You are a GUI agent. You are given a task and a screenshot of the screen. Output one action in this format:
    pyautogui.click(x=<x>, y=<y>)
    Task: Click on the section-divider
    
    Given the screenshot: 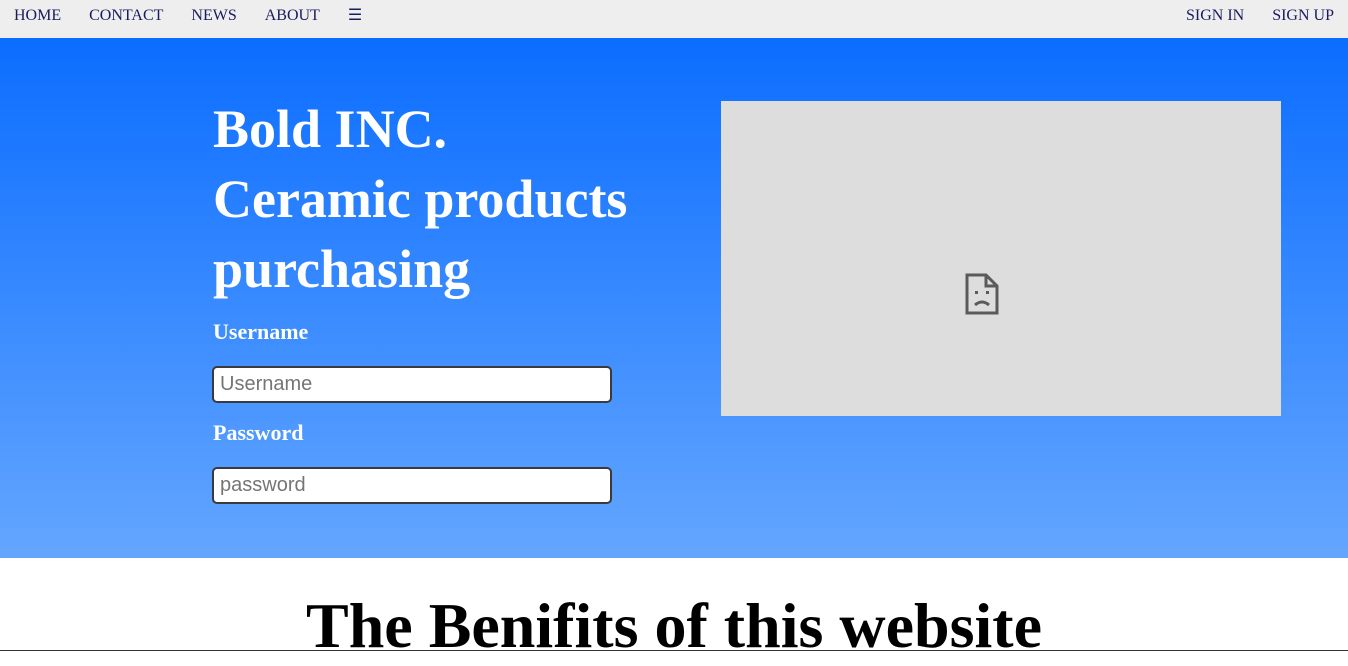 What is the action you would take?
    pyautogui.click(x=674, y=650)
    